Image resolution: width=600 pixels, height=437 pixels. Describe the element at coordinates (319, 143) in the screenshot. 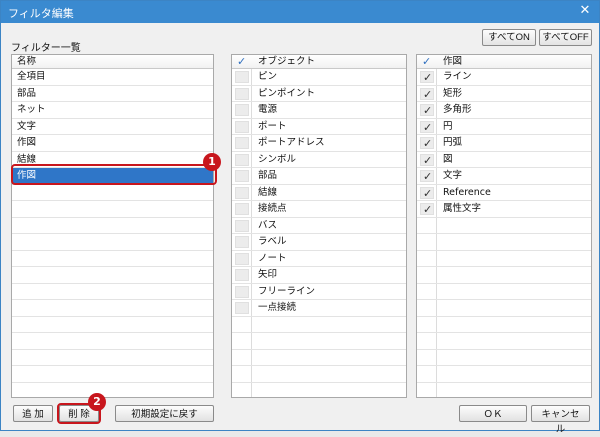

I see `checklist-row: ポートアドレス` at that location.